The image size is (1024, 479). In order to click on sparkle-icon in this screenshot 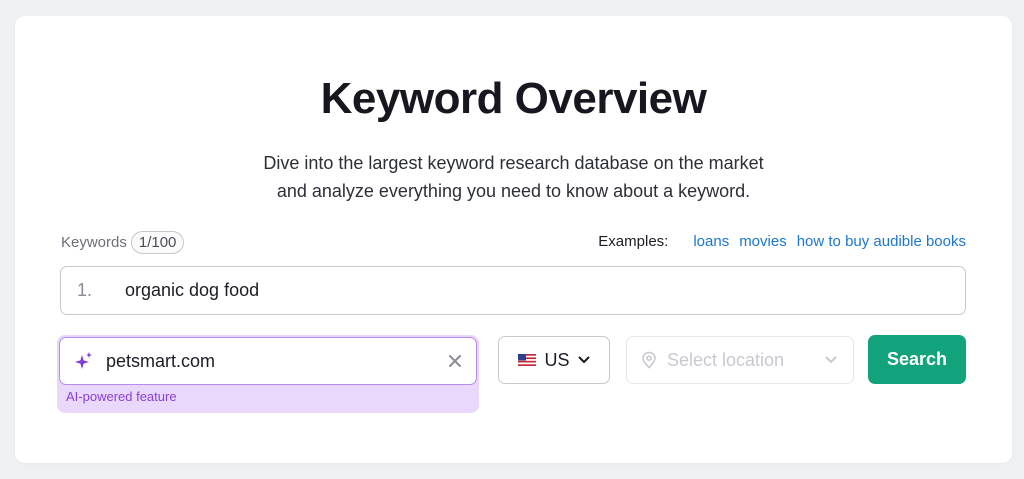, I will do `click(83, 360)`.